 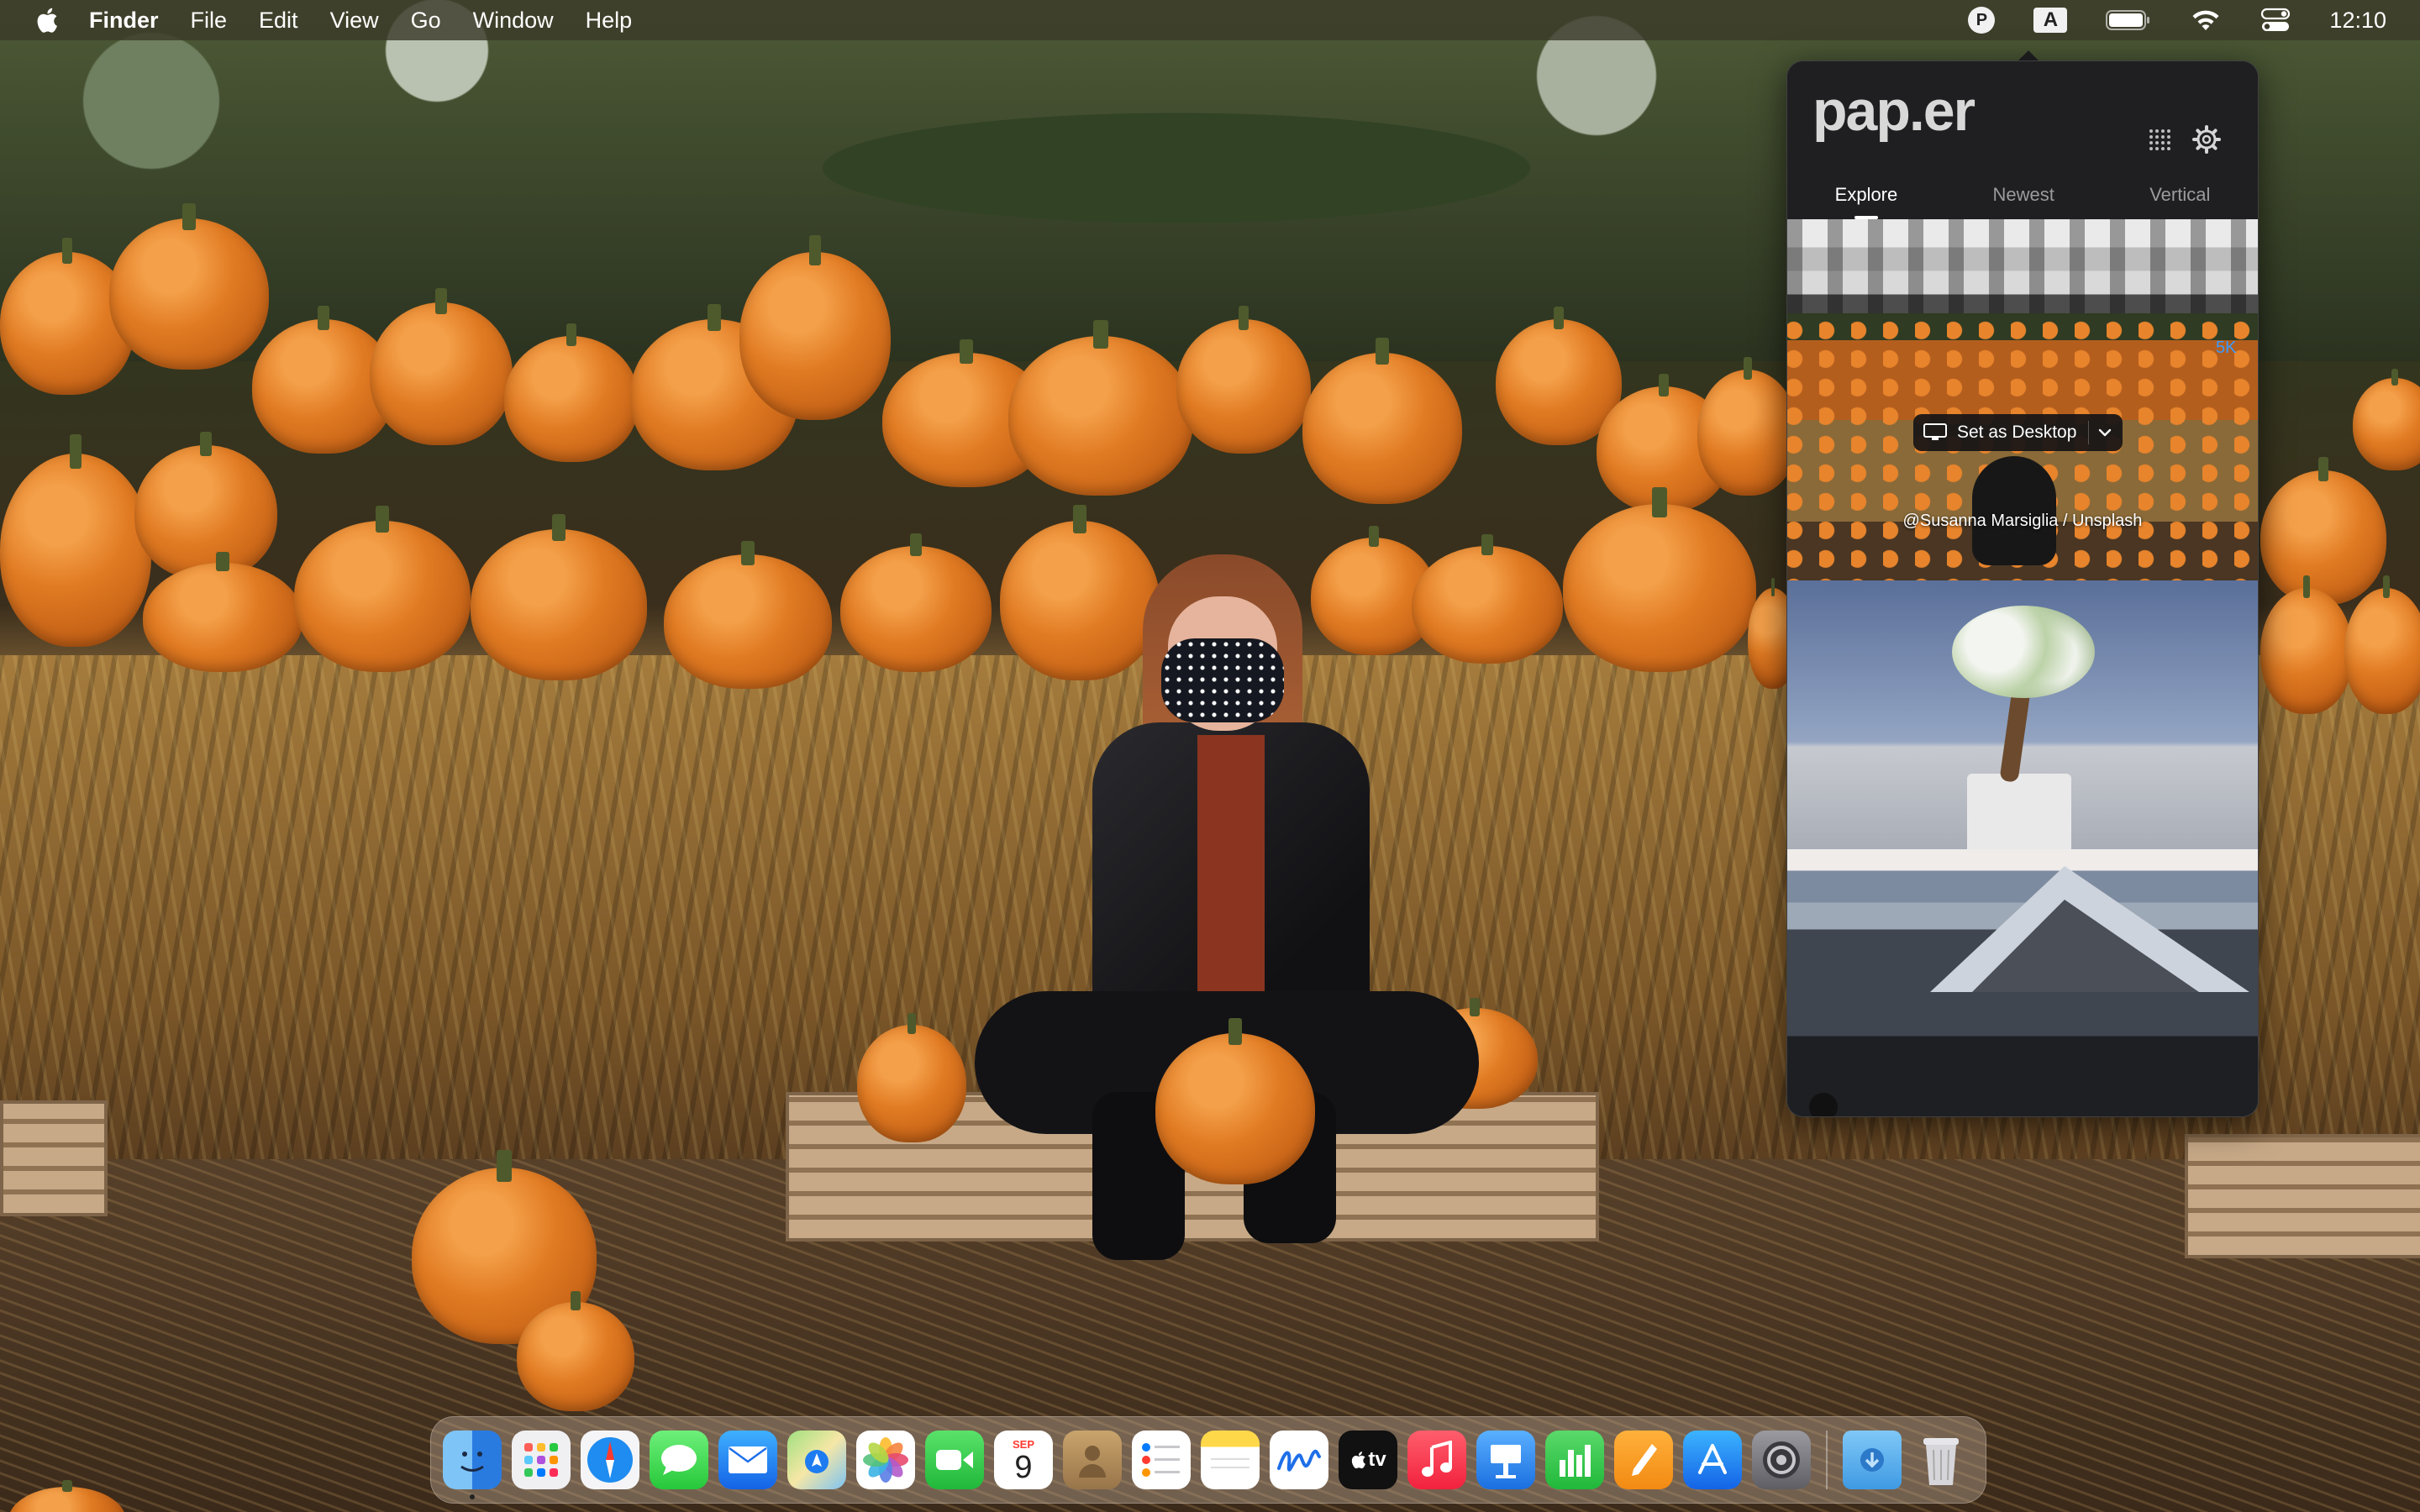 I want to click on battery-icon, so click(x=2128, y=20).